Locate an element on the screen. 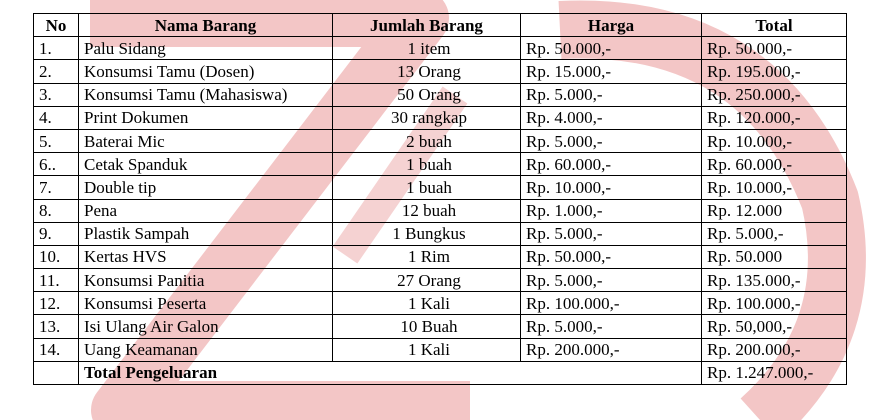  total-label: Total Pengeluaran is located at coordinates (390, 373).